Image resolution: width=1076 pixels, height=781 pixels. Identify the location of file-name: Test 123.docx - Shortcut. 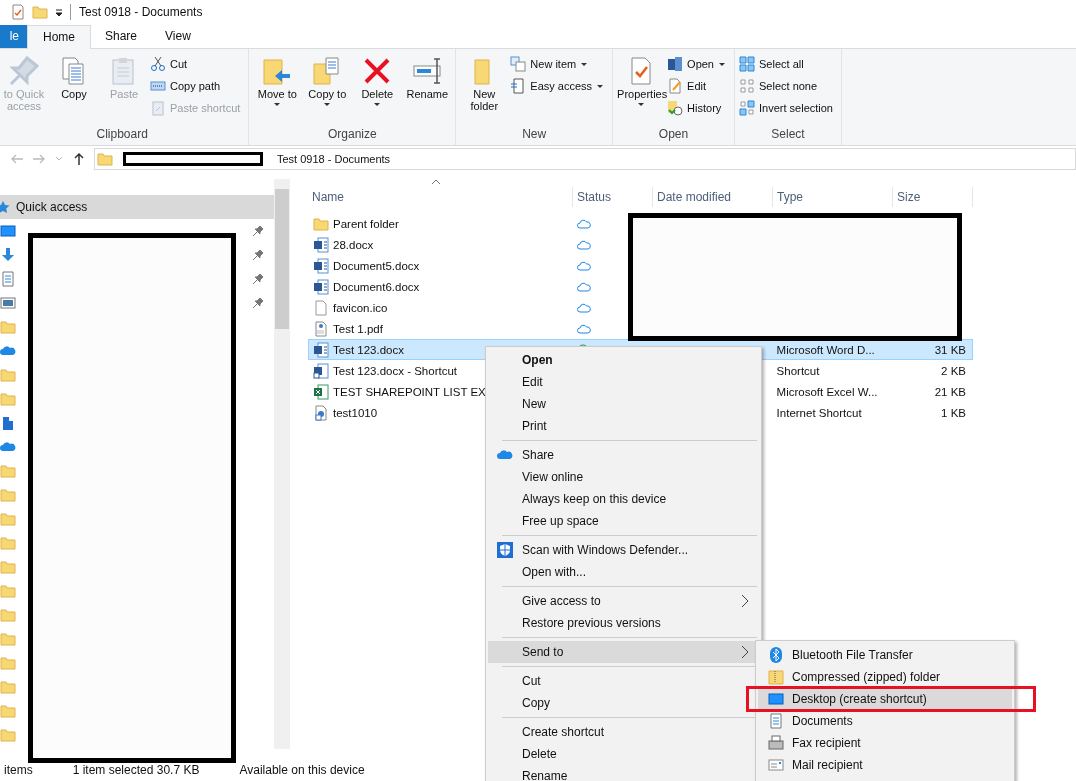
(395, 370).